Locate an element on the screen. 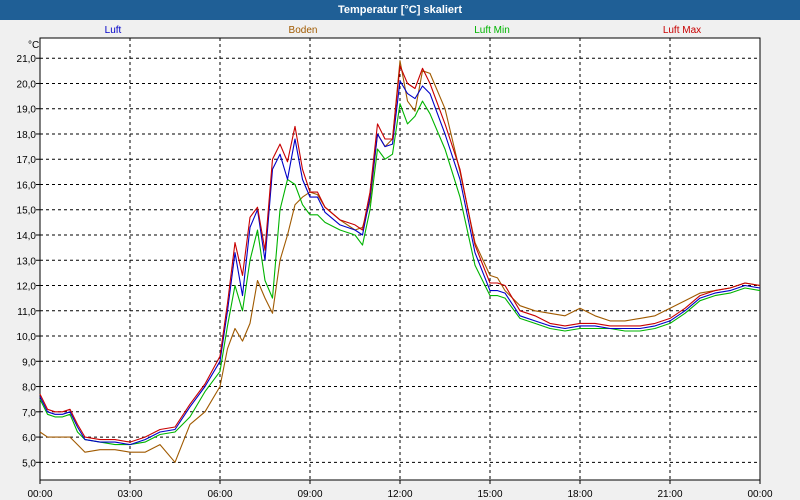 The height and width of the screenshot is (500, 800). y-tick-label: 16,0 is located at coordinates (27, 185).